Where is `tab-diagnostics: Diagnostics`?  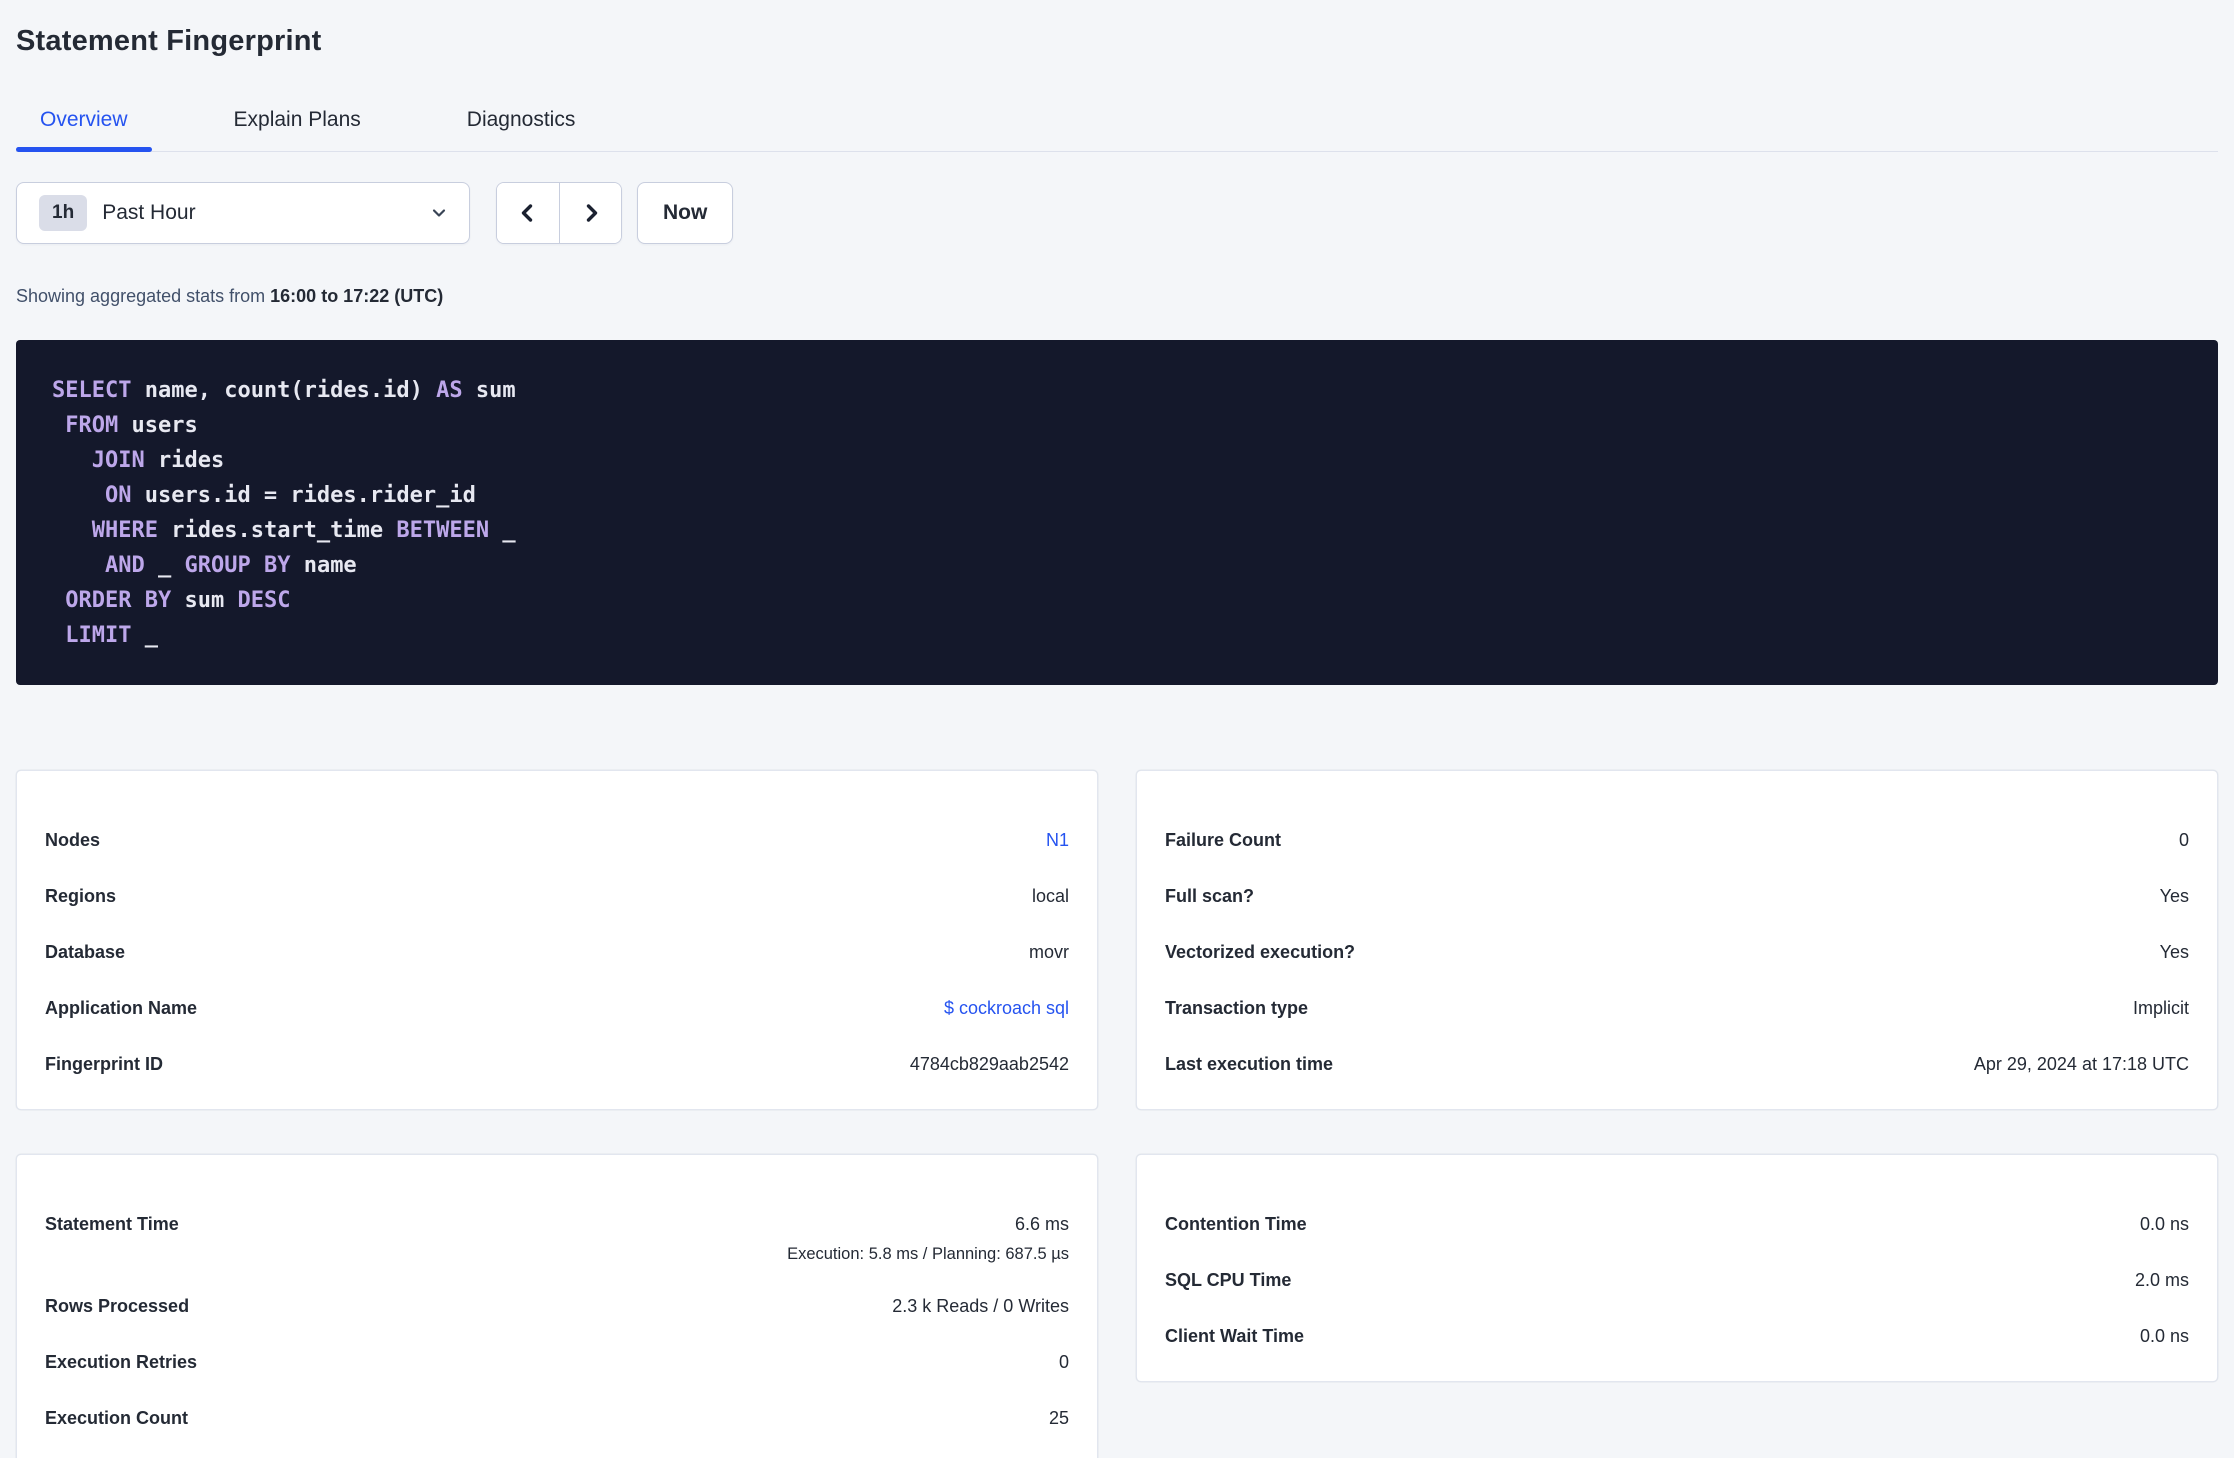 tab-diagnostics: Diagnostics is located at coordinates (521, 124).